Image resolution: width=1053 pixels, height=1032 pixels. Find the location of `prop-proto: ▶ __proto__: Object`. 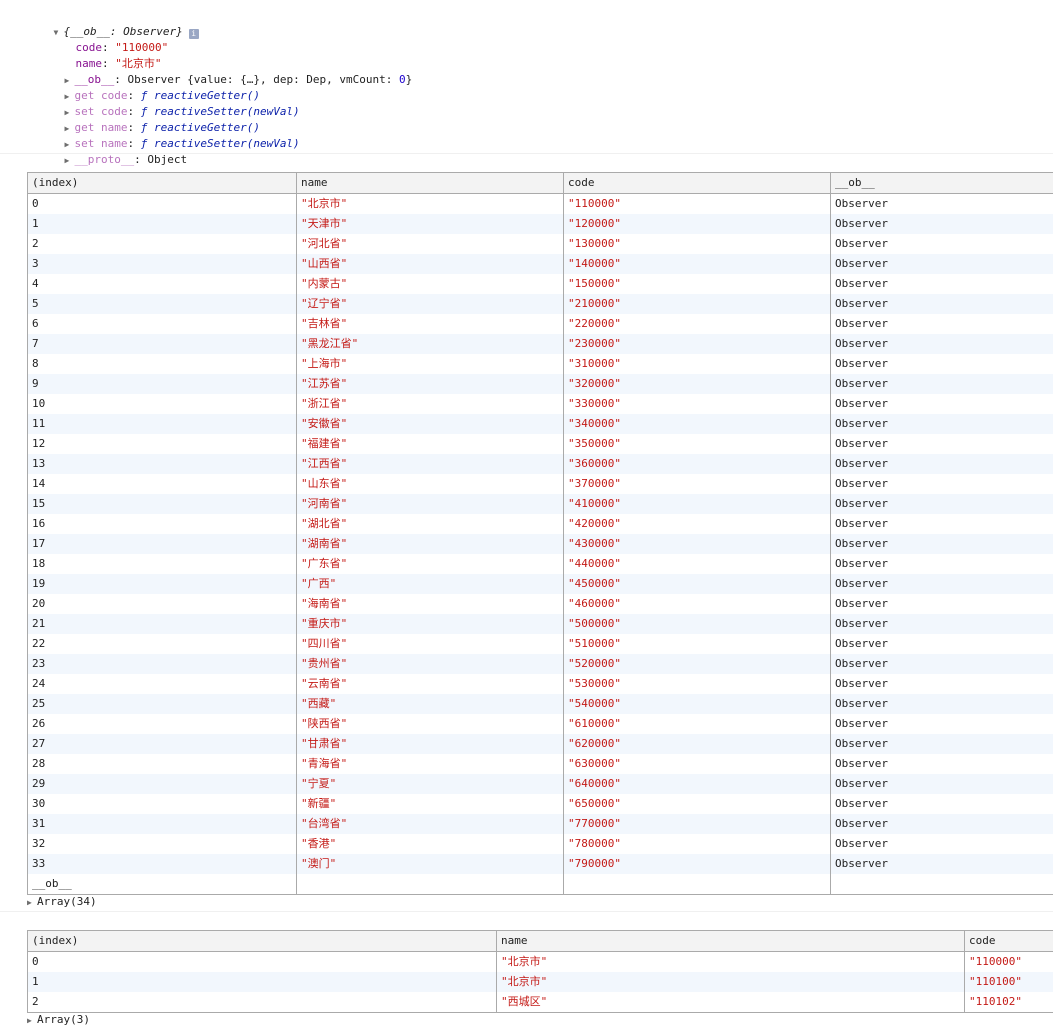

prop-proto: ▶ __proto__: Object is located at coordinates (113, 151).